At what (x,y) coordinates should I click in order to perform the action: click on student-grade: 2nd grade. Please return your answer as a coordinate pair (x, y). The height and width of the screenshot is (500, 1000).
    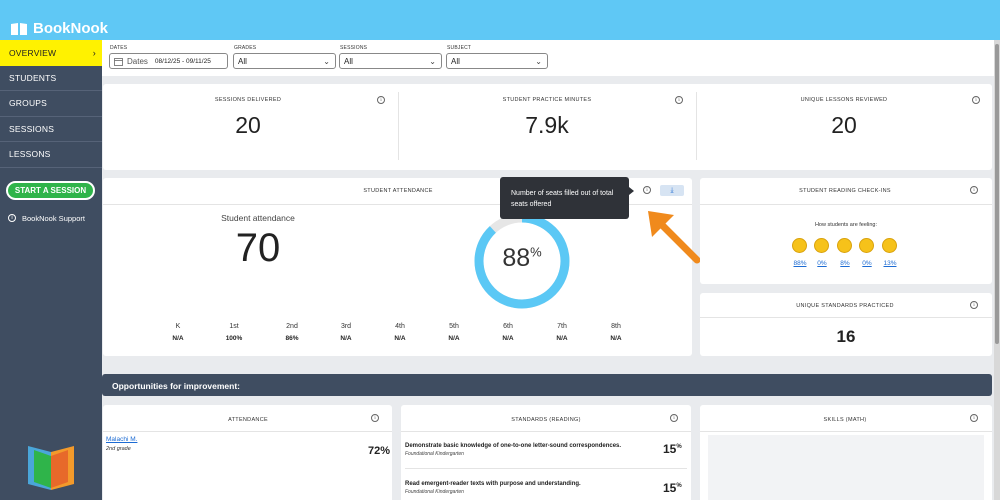
    Looking at the image, I should click on (118, 449).